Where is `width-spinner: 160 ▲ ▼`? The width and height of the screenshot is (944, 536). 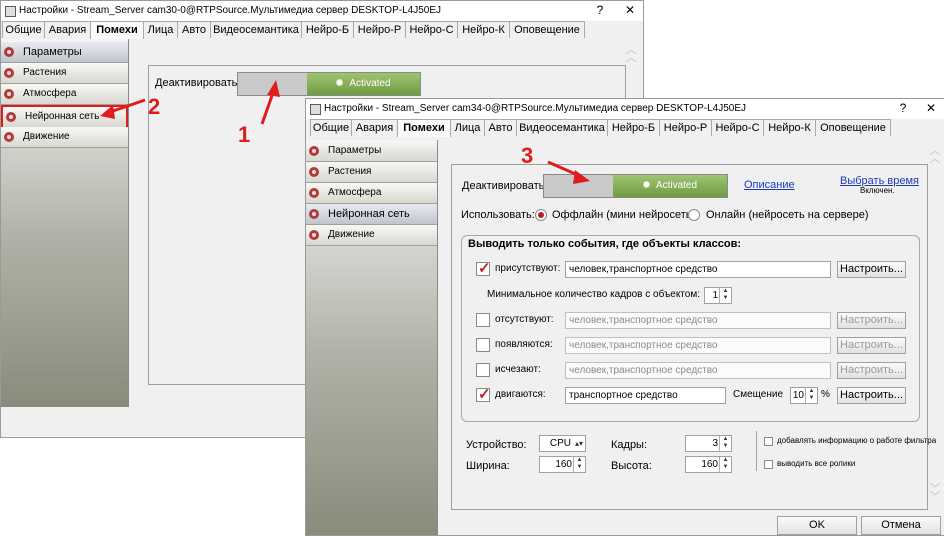 width-spinner: 160 ▲ ▼ is located at coordinates (562, 464).